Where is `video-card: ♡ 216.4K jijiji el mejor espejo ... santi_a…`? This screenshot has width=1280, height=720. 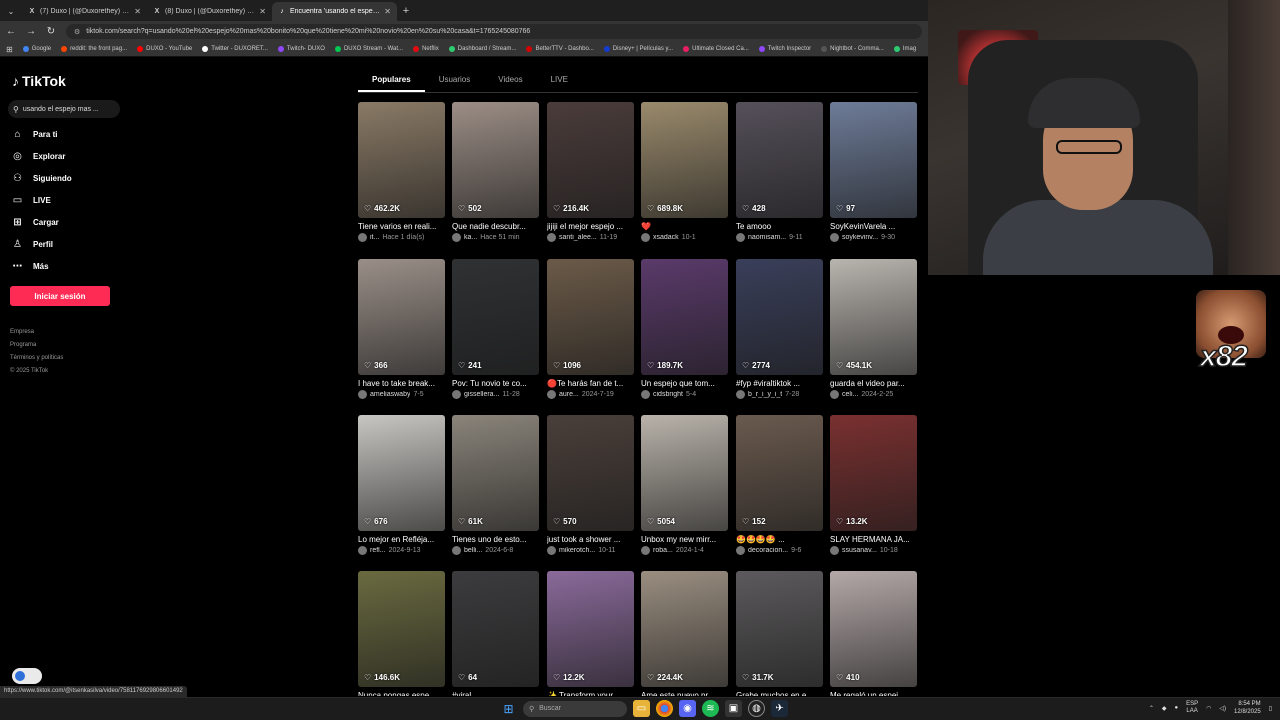
video-card: ♡ 216.4K jijiji el mejor espejo ... santi_a… is located at coordinates (590, 172).